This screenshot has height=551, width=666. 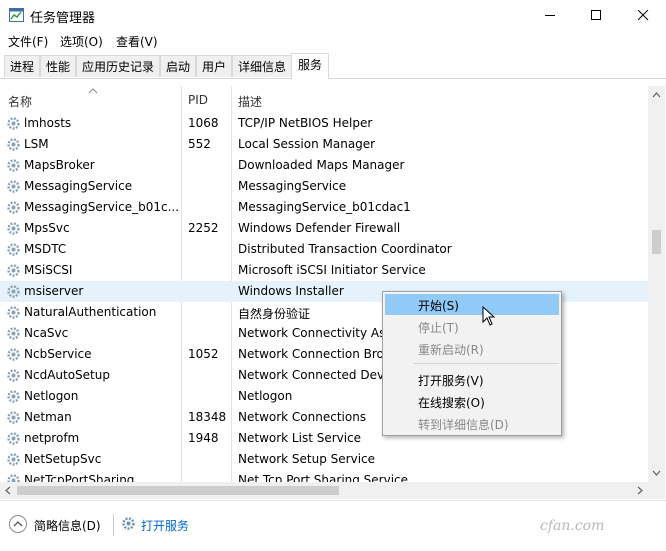 What do you see at coordinates (8, 490) in the screenshot?
I see `scroll-left-icon` at bounding box center [8, 490].